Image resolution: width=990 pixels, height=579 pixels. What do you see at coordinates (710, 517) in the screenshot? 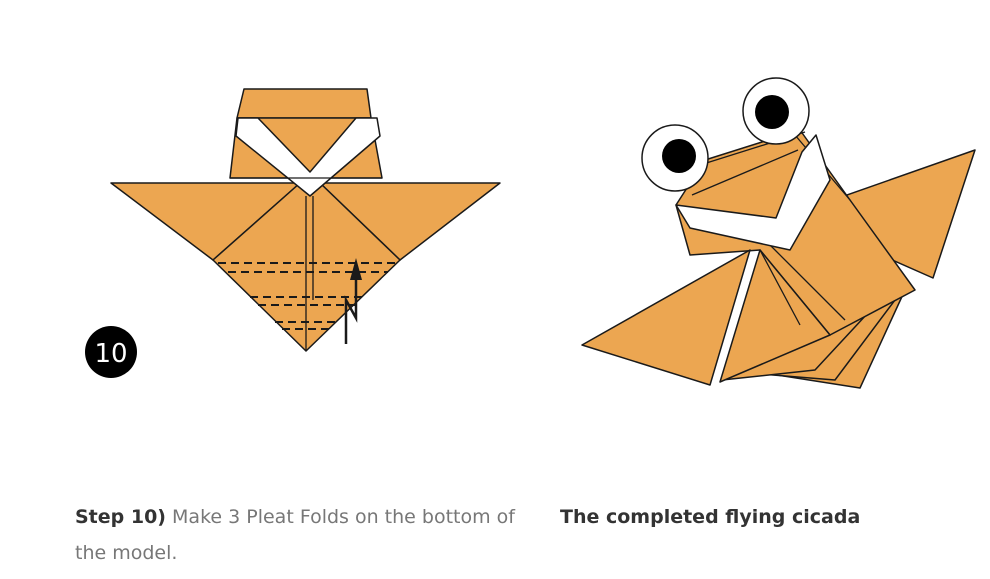
I see `completed-label: The completed flying cicada` at bounding box center [710, 517].